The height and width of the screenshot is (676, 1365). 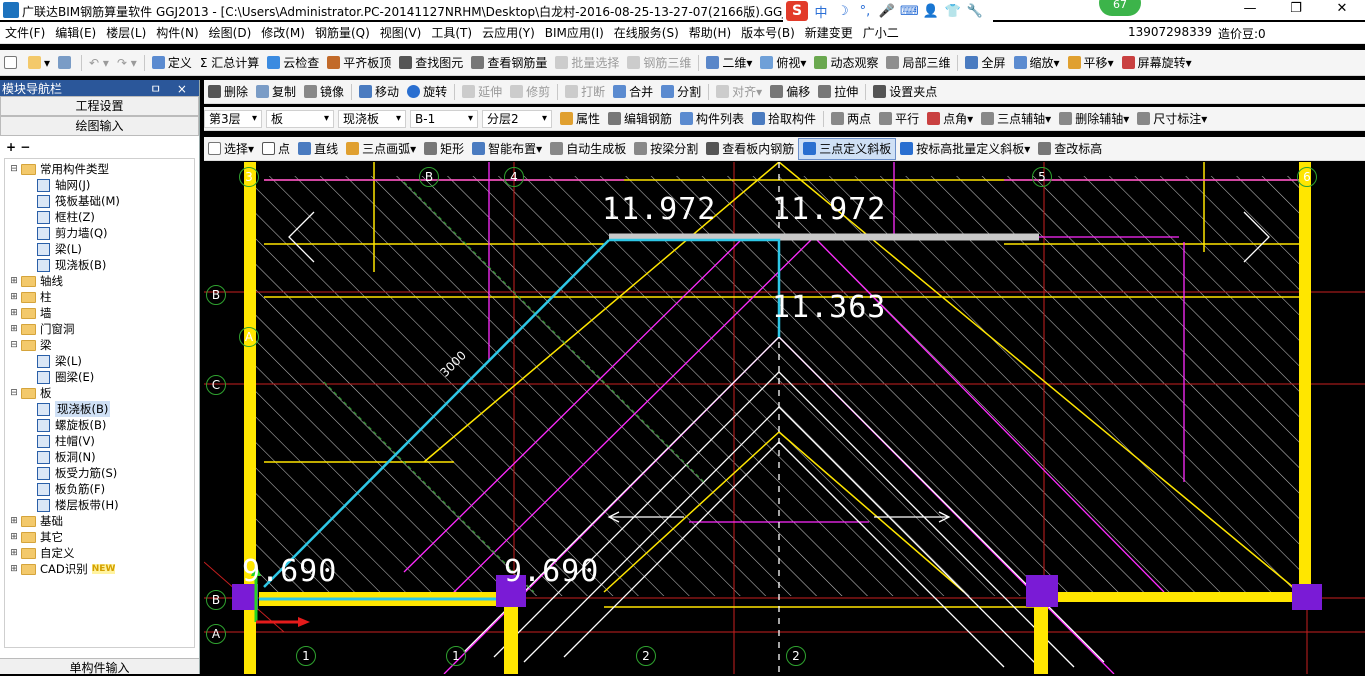 What do you see at coordinates (342, 32) in the screenshot?
I see `menu-rebar: 钢筋量(Q)` at bounding box center [342, 32].